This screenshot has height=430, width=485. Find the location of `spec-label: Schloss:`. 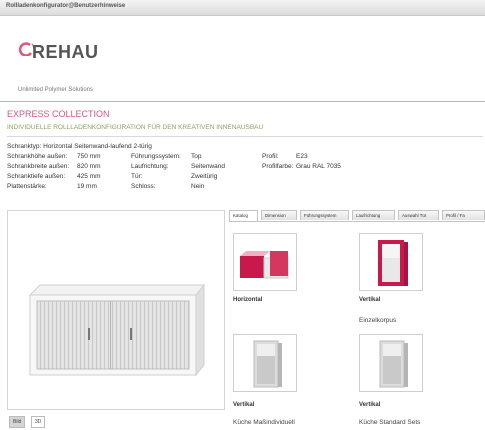

spec-label: Schloss: is located at coordinates (143, 186).